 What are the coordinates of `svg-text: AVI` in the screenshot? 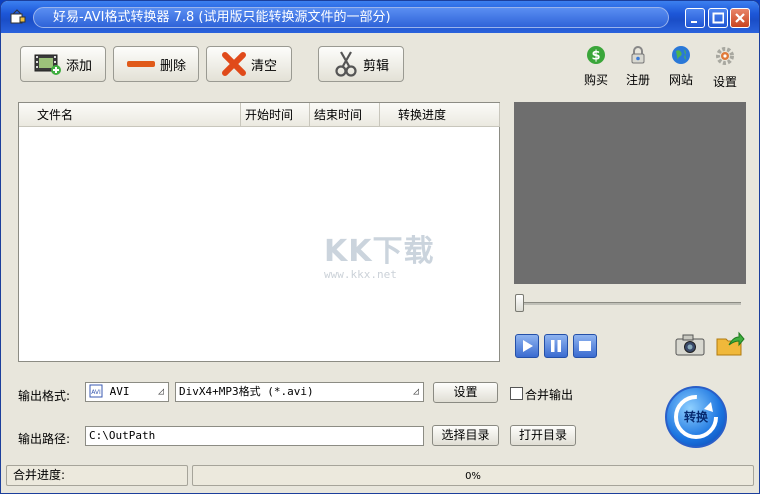 It's located at (96, 392).